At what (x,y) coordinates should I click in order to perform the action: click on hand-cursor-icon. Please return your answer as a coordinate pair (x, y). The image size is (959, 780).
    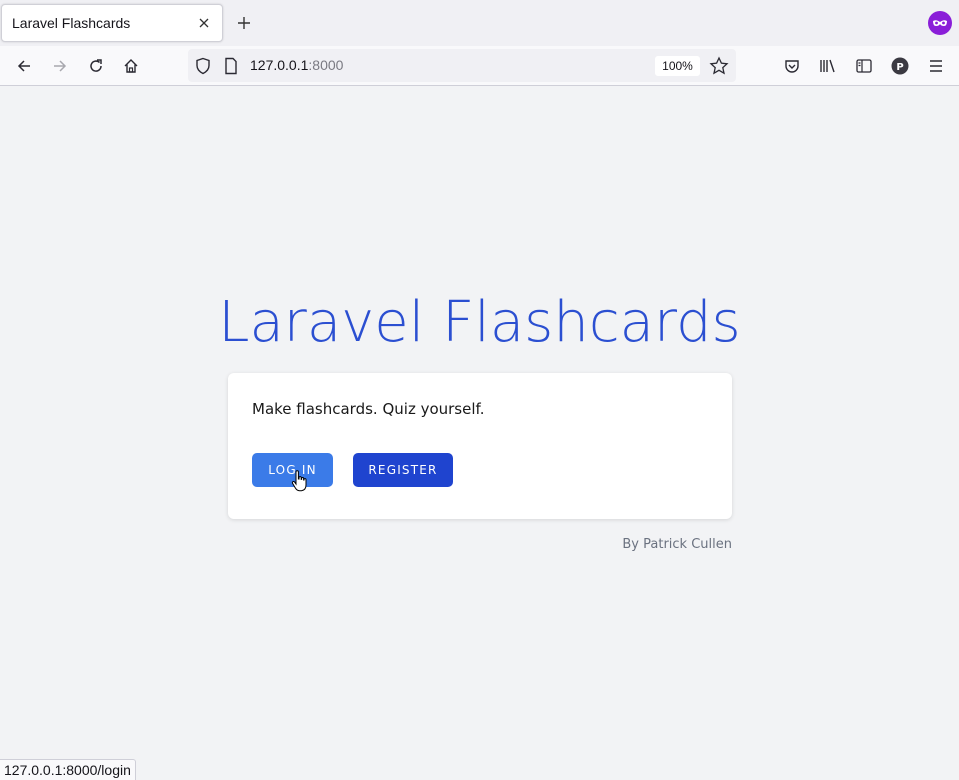
    Looking at the image, I should click on (300, 481).